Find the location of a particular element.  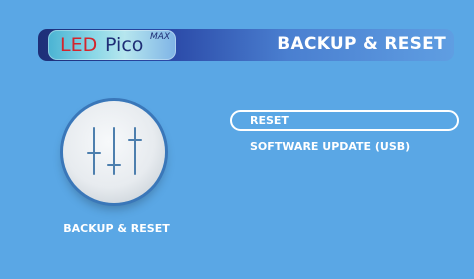

backup-reset-section-icon is located at coordinates (114, 152).